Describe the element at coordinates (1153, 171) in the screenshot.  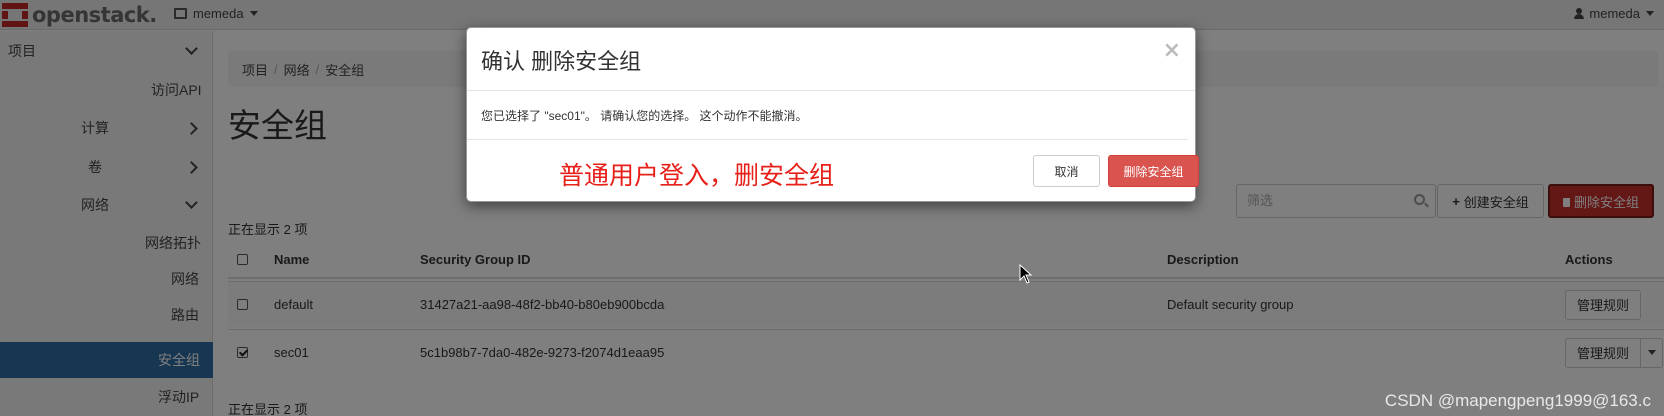
I see `confirm-delete-button: 删除安全组` at that location.